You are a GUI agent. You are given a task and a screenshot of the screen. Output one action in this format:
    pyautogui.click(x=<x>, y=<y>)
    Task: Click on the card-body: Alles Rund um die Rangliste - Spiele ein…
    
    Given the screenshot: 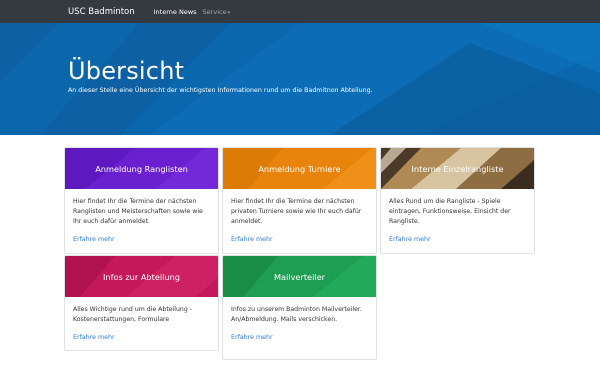 What is the action you would take?
    pyautogui.click(x=457, y=220)
    